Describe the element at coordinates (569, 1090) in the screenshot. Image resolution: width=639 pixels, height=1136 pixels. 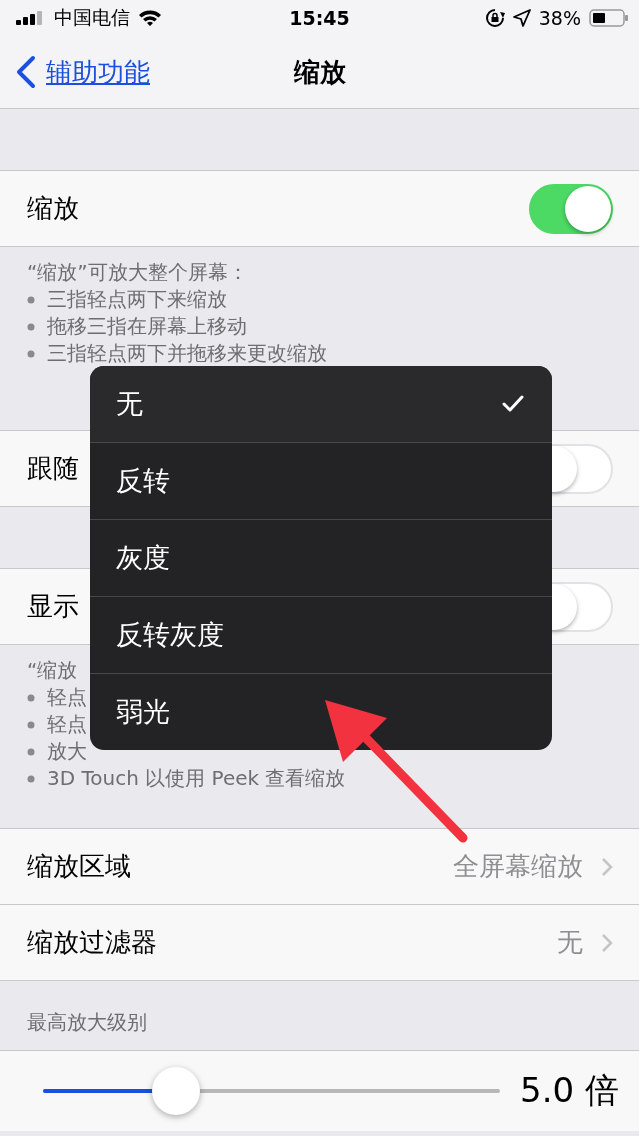
I see `slider-value: 5.0 倍` at that location.